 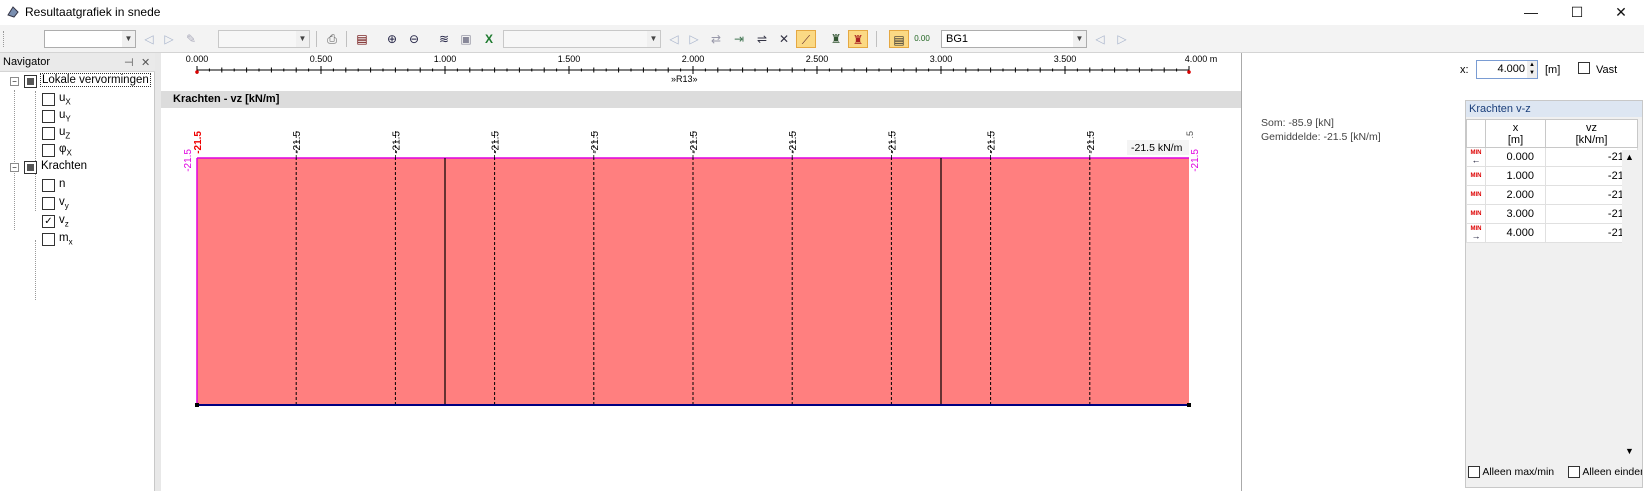 I want to click on member-view-icon: ♜, so click(x=836, y=39).